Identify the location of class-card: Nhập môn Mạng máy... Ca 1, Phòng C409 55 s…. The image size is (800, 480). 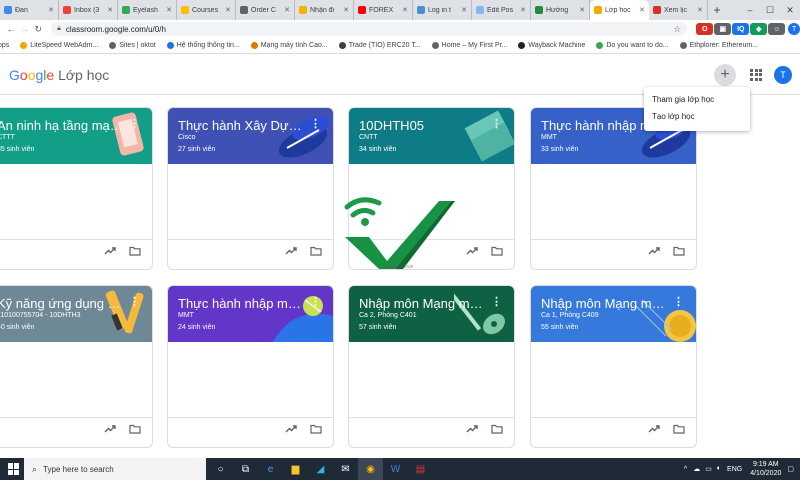
(613, 366).